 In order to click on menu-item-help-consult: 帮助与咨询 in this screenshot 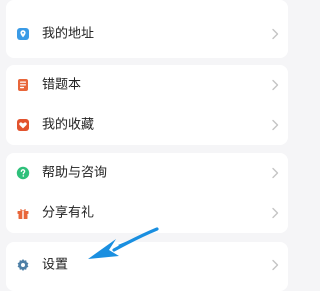, I will do `click(147, 173)`.